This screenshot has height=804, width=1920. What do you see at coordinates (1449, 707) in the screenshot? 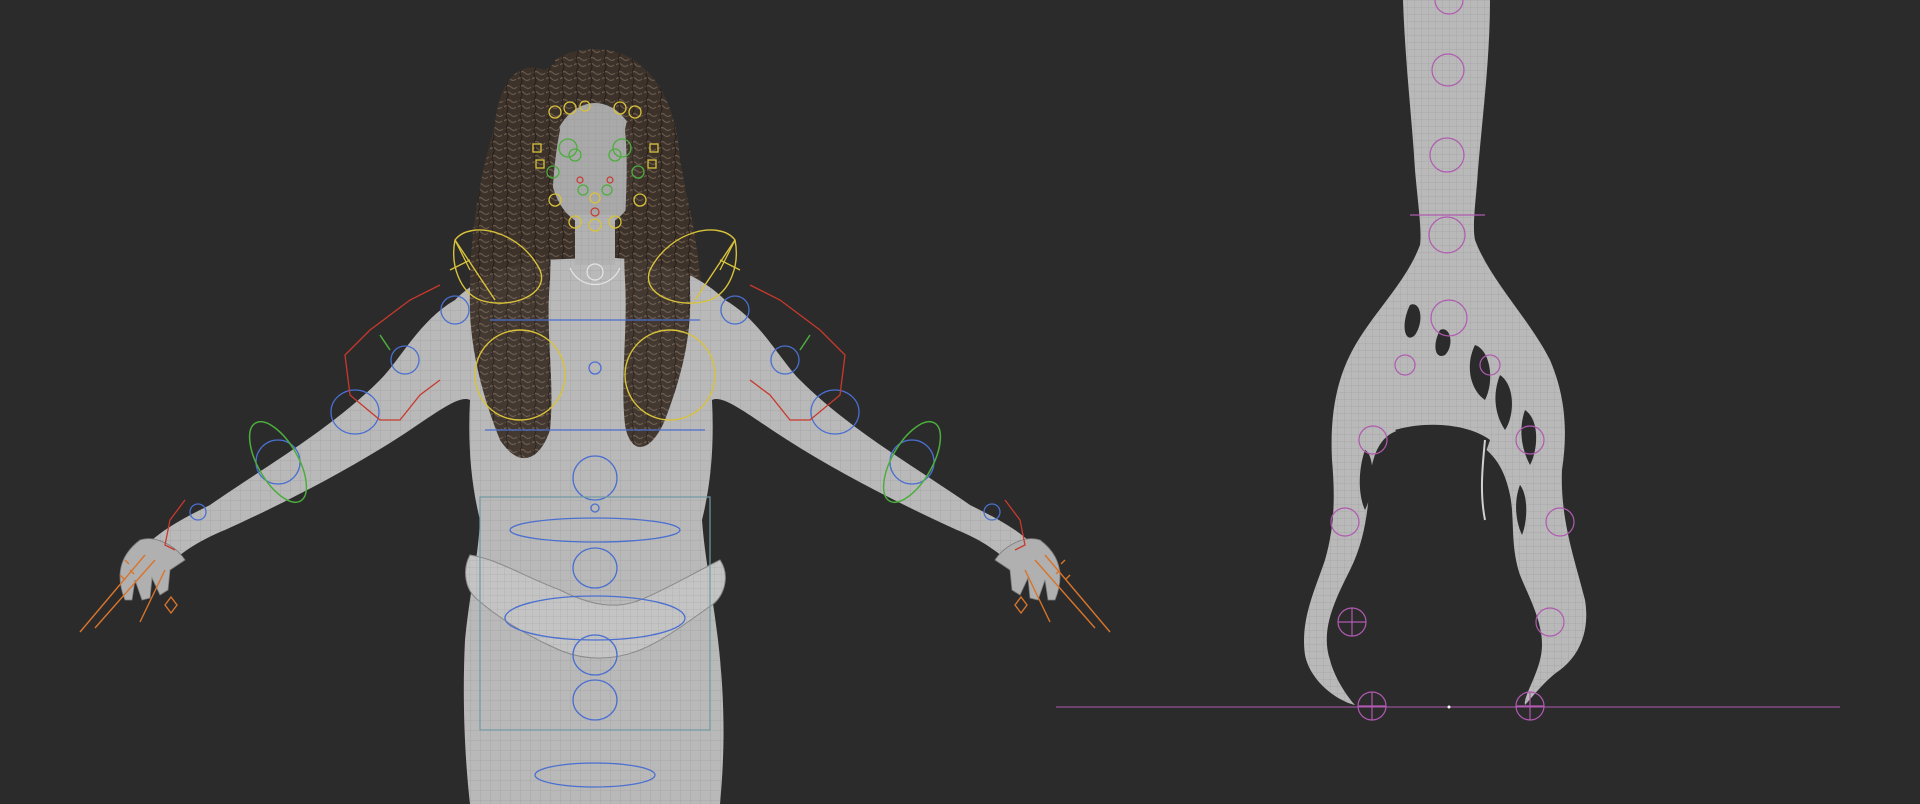
I see `origin-dot` at bounding box center [1449, 707].